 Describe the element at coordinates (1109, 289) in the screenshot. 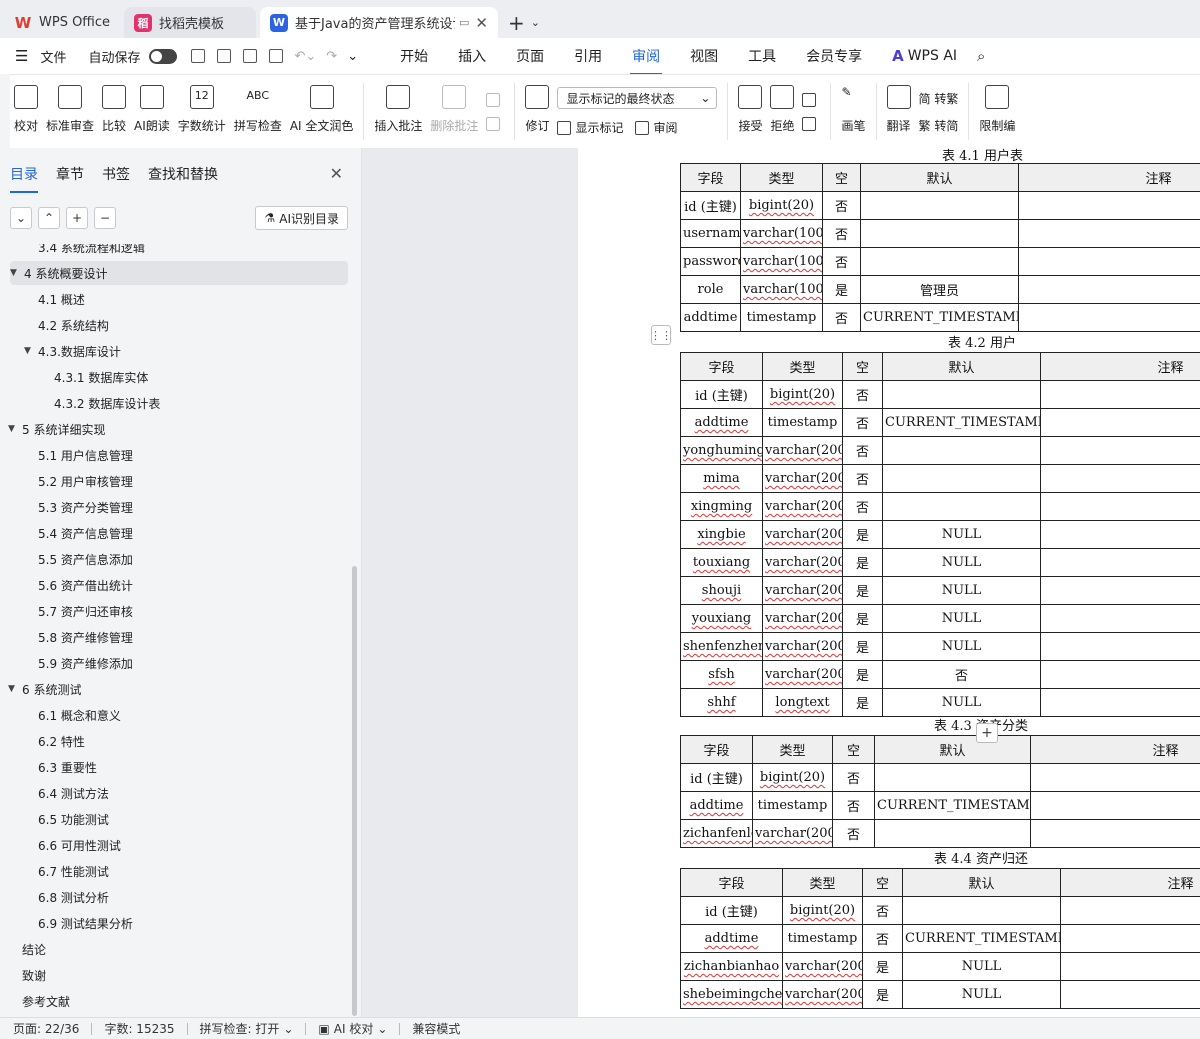

I see `table-cell: 角色` at that location.